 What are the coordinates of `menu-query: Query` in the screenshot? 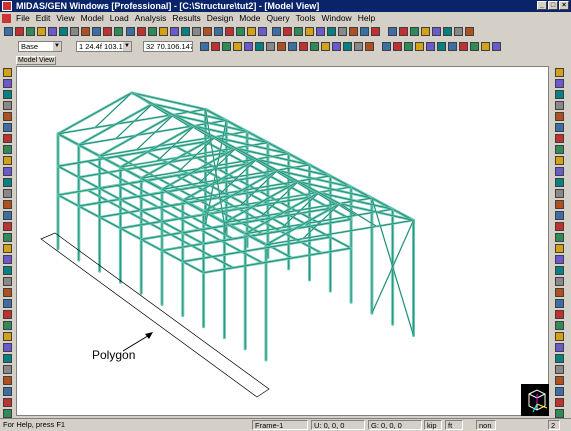 It's located at (277, 18).